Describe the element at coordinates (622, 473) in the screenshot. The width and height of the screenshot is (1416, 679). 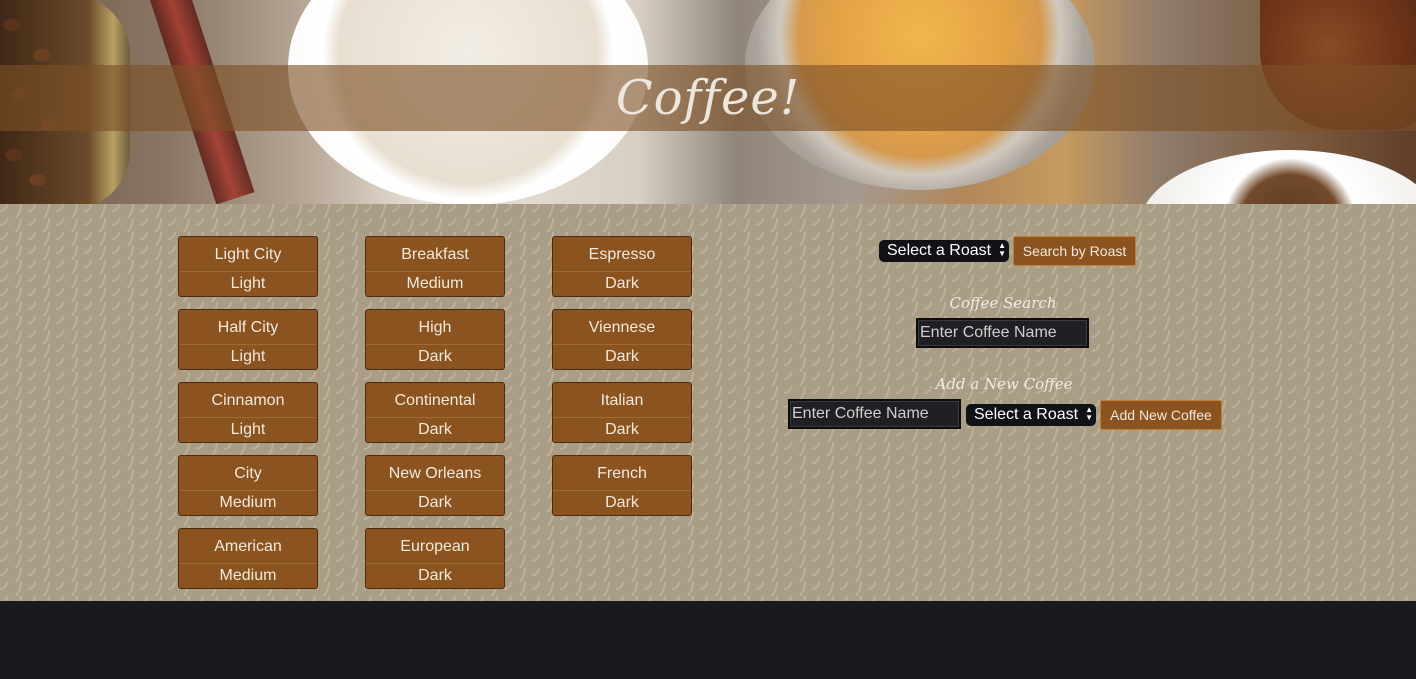
I see `coffee-name: French` at that location.